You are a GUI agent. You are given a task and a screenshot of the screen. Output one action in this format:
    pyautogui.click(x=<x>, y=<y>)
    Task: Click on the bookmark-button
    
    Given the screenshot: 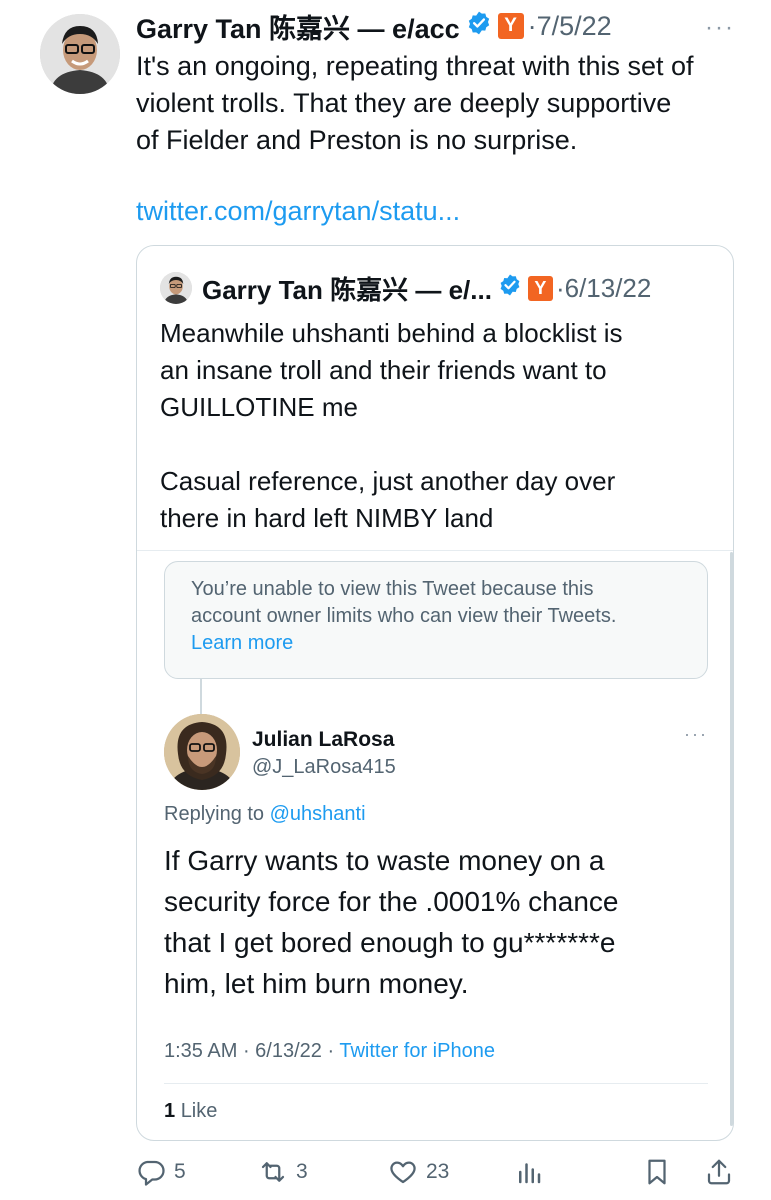 What is the action you would take?
    pyautogui.click(x=657, y=1172)
    